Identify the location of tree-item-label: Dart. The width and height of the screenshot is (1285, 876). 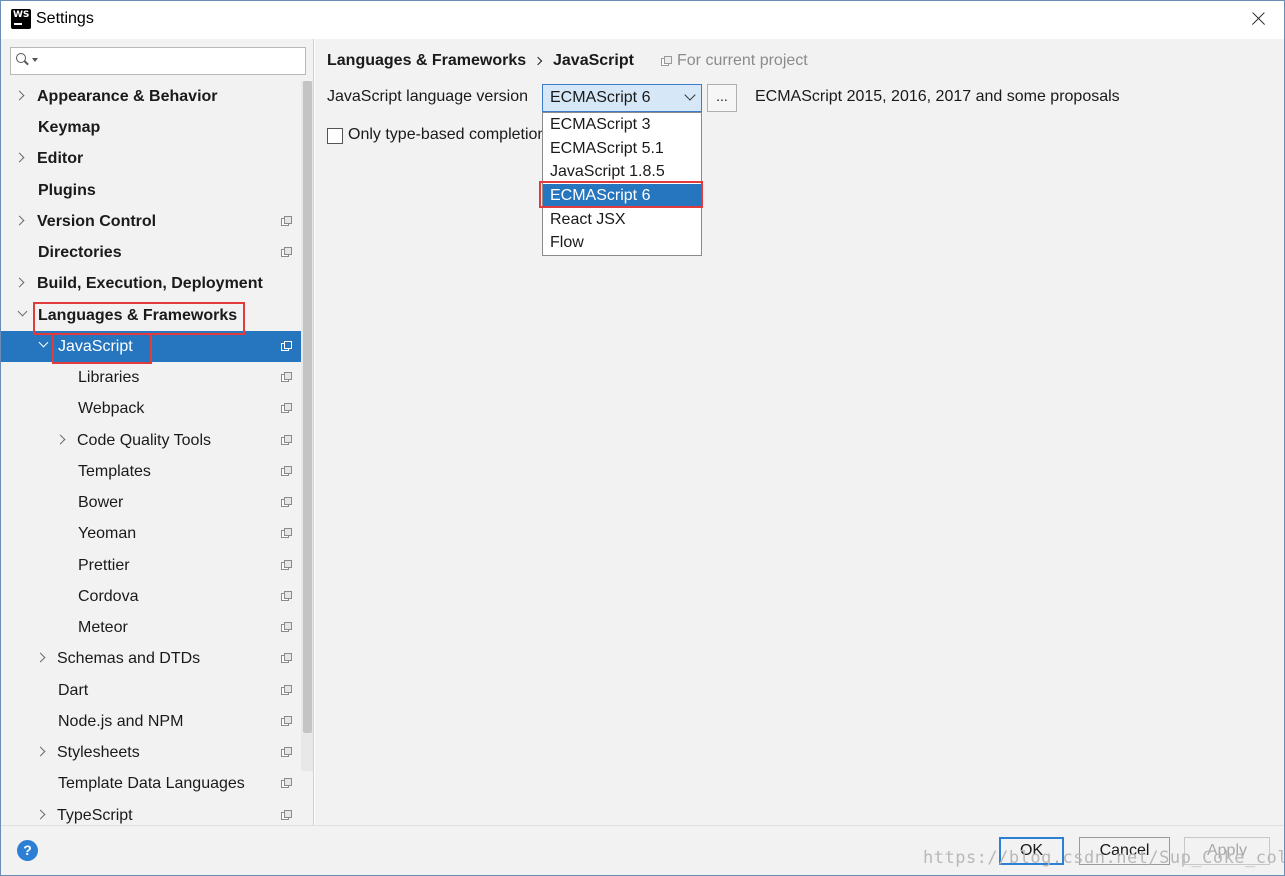
(73, 690).